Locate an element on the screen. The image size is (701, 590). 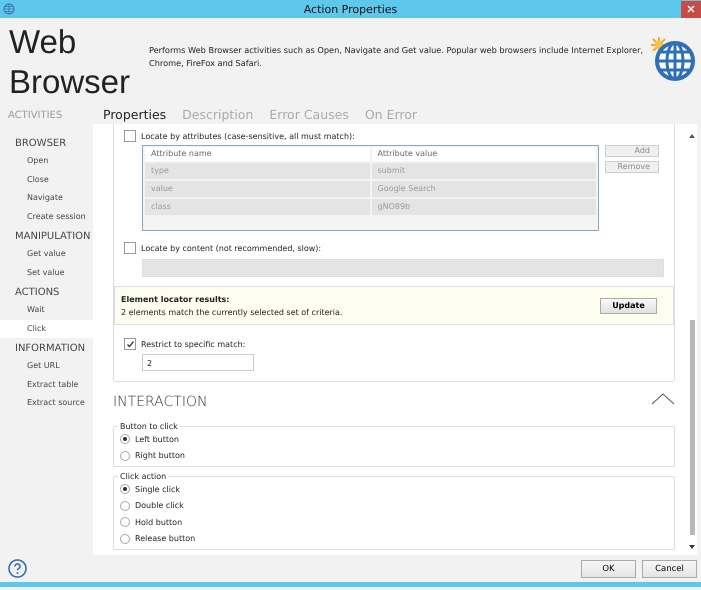
content-field is located at coordinates (403, 268).